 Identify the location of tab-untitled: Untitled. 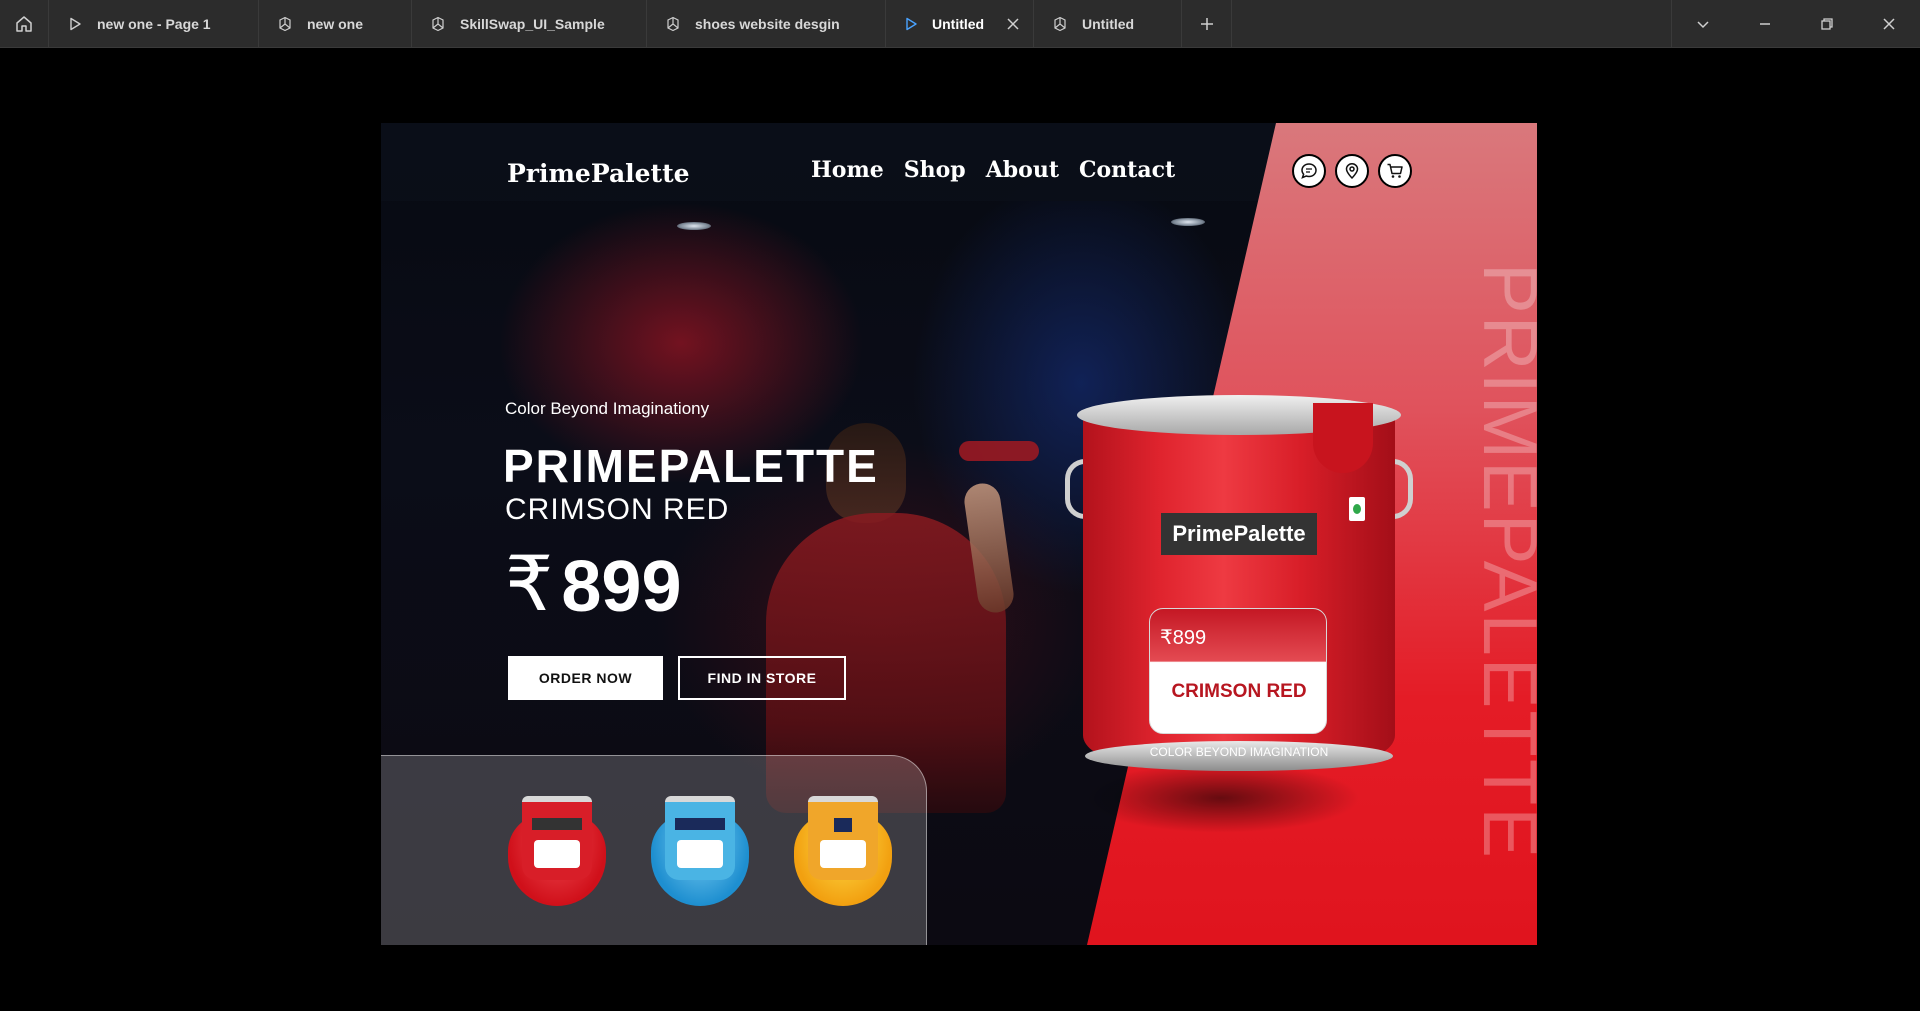
(1108, 23).